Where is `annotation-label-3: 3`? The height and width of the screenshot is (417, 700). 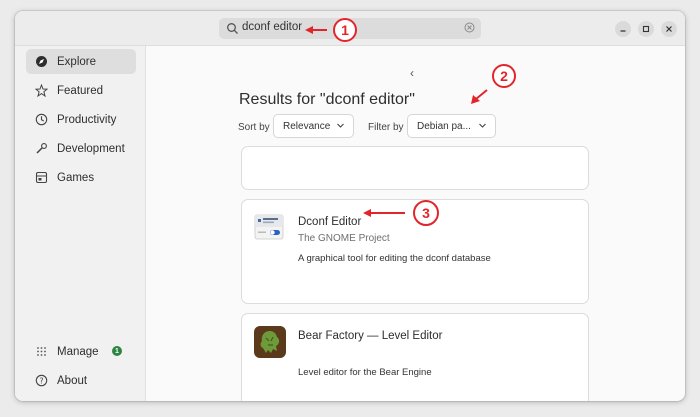
annotation-label-3: 3 is located at coordinates (426, 213).